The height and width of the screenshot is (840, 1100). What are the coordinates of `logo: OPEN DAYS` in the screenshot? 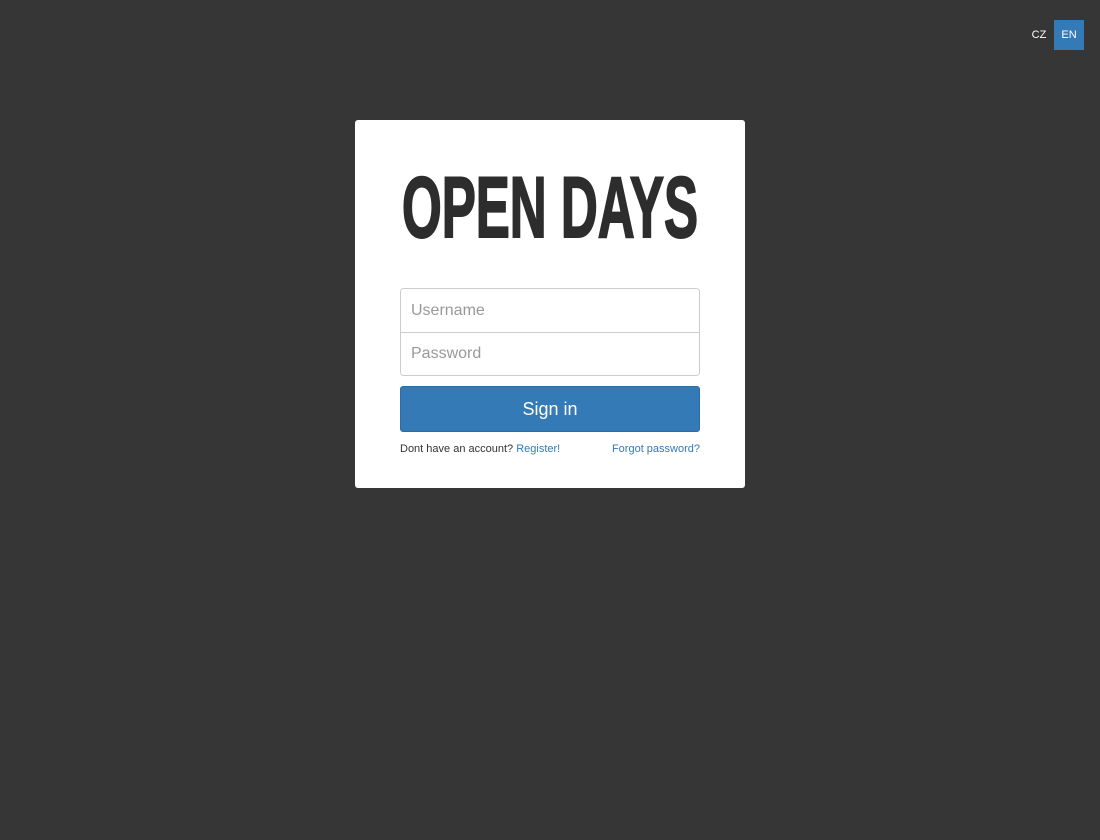 It's located at (550, 208).